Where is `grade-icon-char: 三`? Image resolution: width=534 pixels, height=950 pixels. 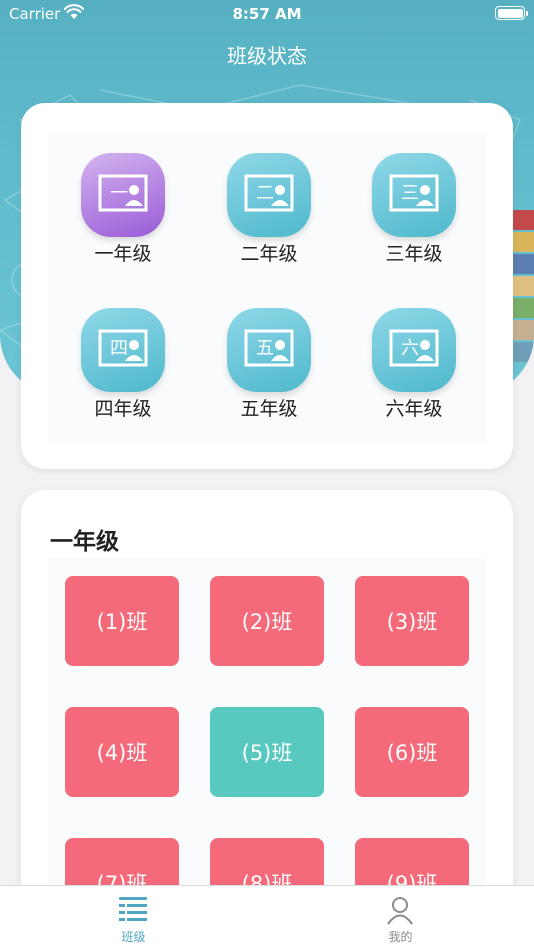 grade-icon-char: 三 is located at coordinates (410, 193).